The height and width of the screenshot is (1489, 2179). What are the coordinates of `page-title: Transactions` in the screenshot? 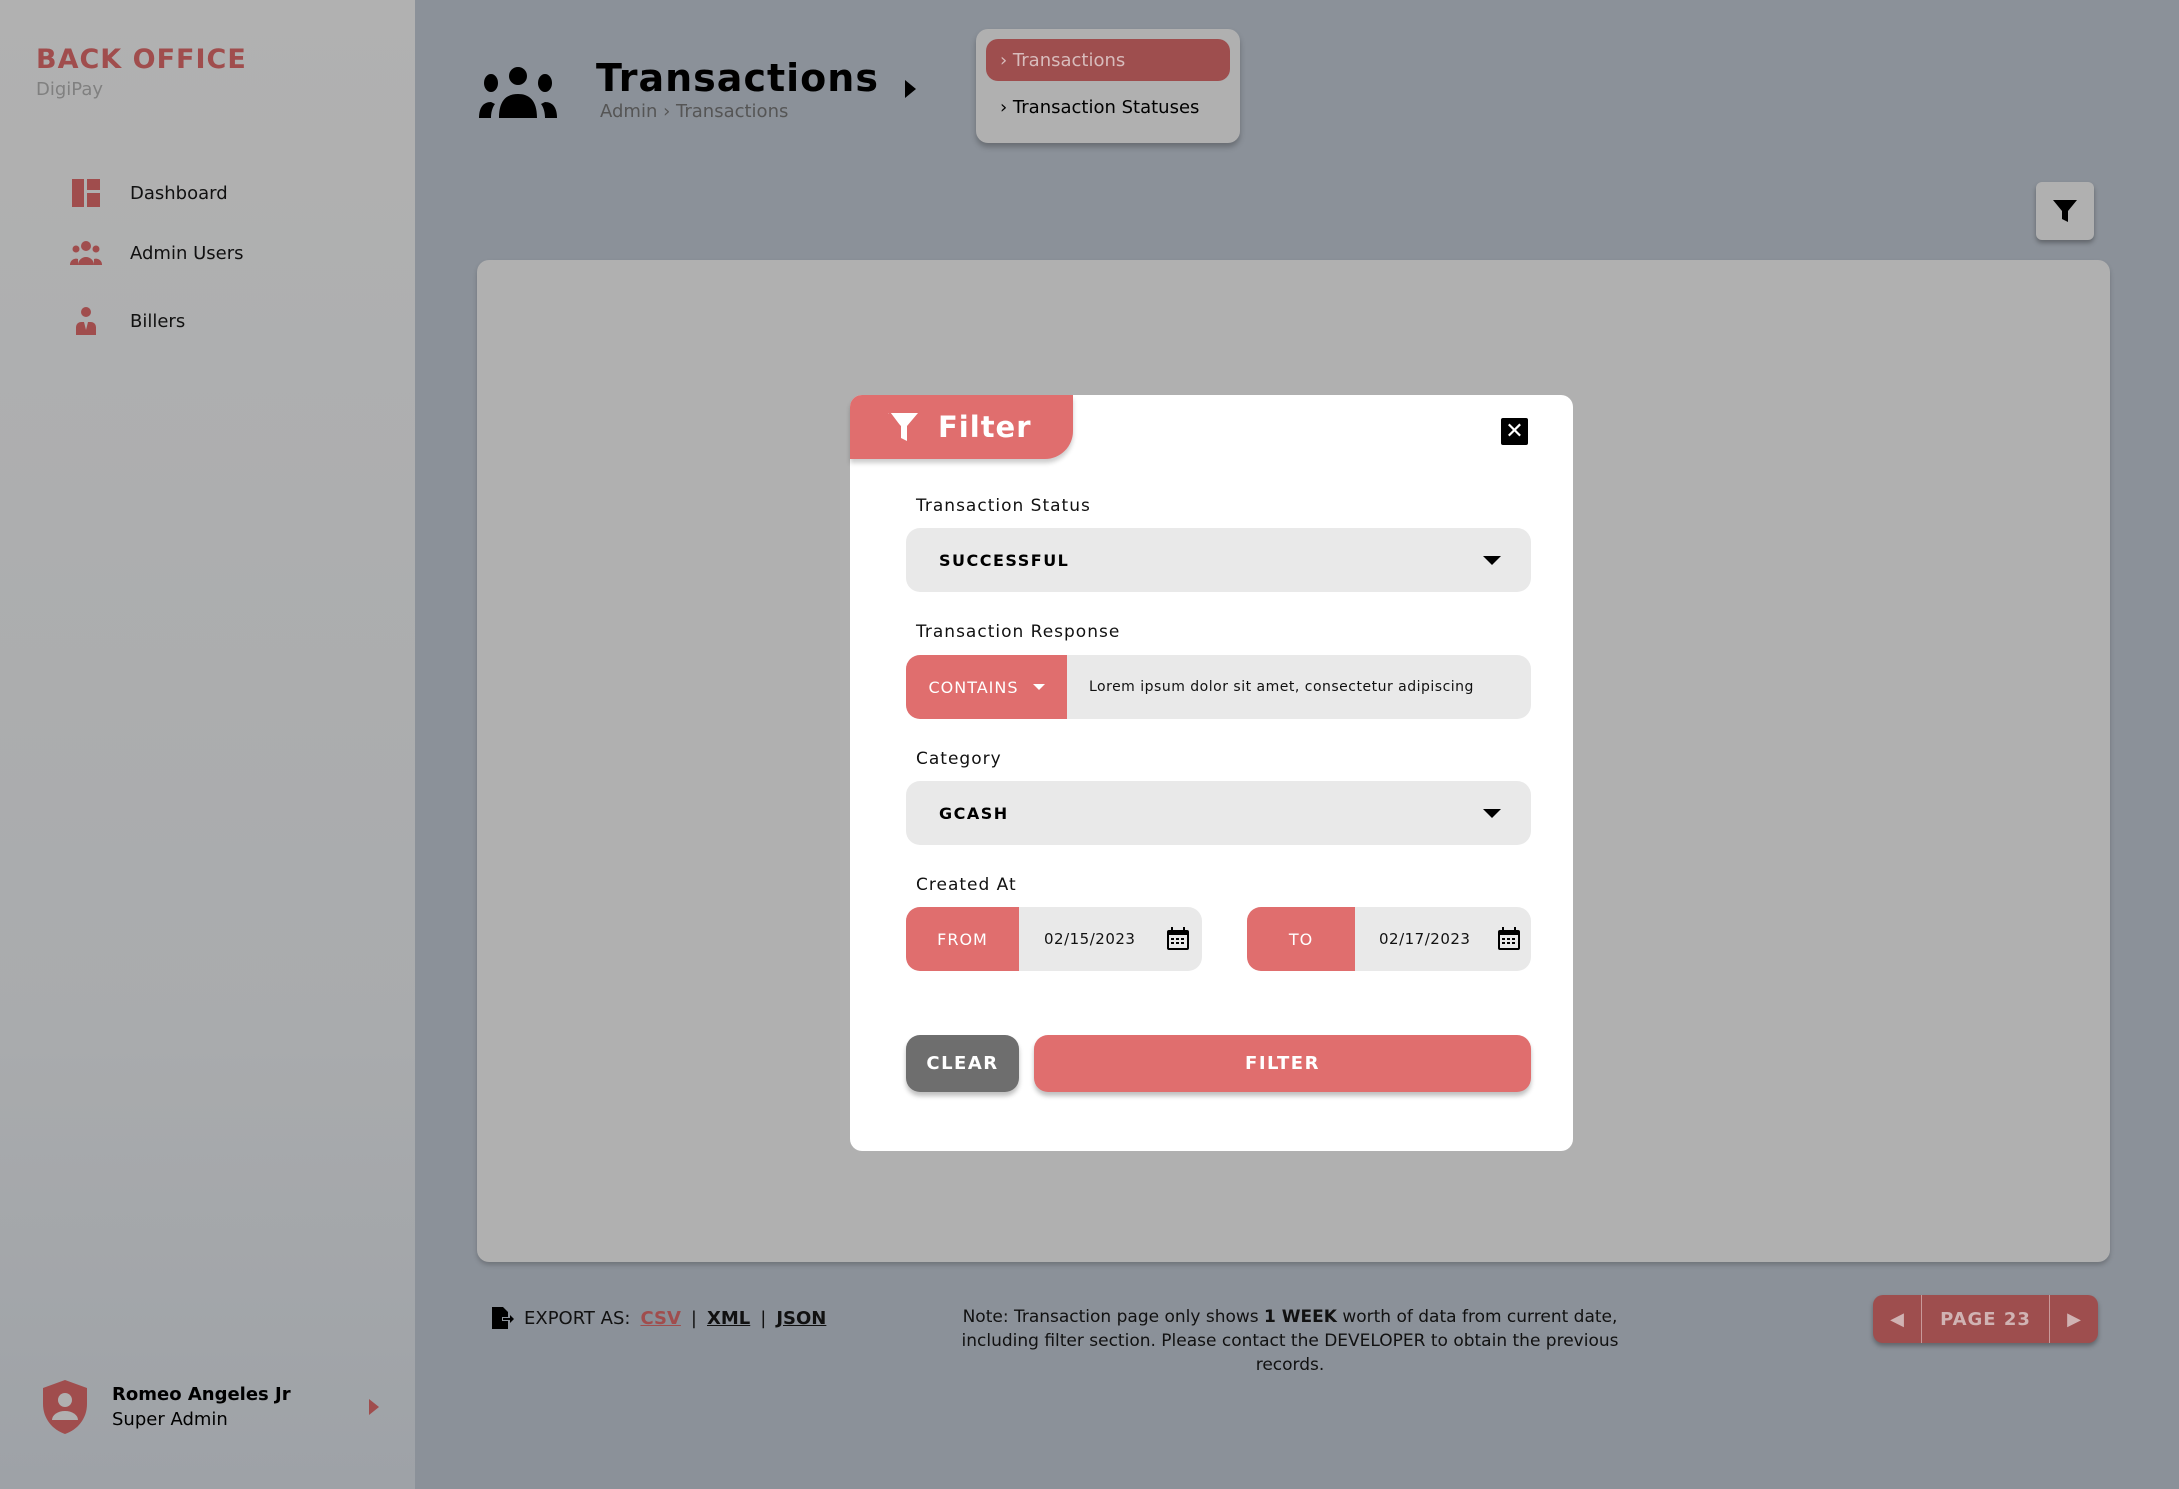 It's located at (737, 78).